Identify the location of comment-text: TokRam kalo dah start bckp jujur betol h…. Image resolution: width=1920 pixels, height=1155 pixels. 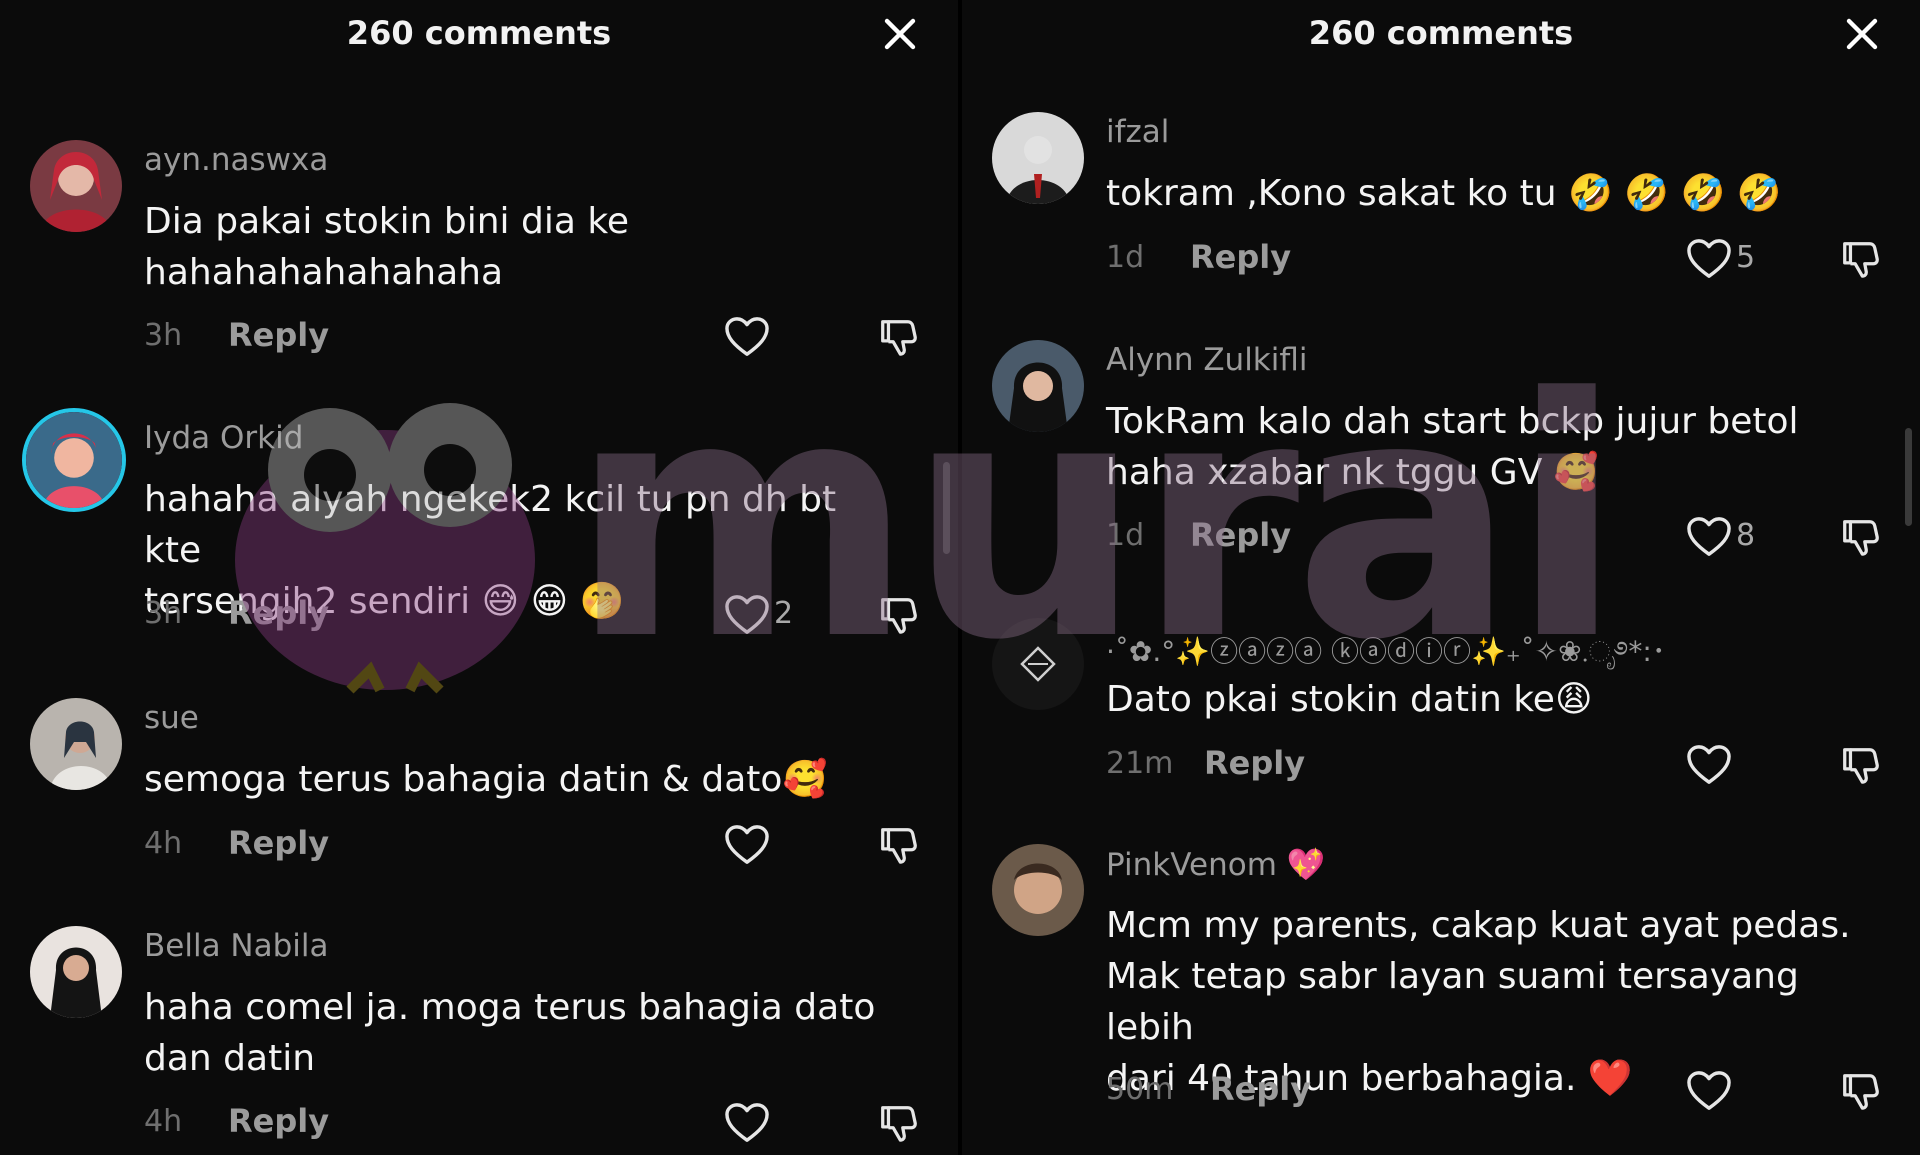
(1486, 447).